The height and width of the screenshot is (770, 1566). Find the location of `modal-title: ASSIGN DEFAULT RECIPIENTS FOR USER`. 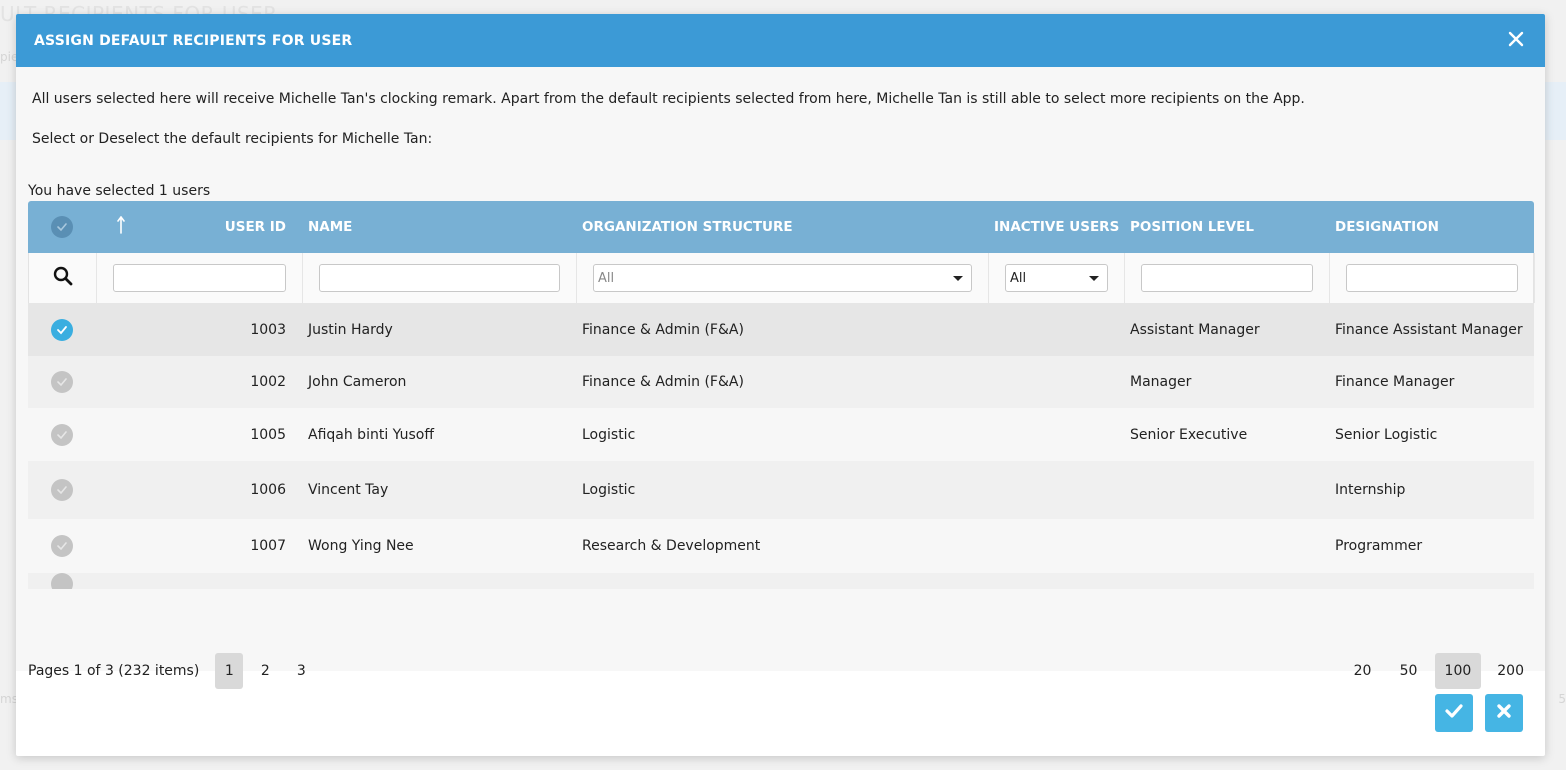

modal-title: ASSIGN DEFAULT RECIPIENTS FOR USER is located at coordinates (193, 40).